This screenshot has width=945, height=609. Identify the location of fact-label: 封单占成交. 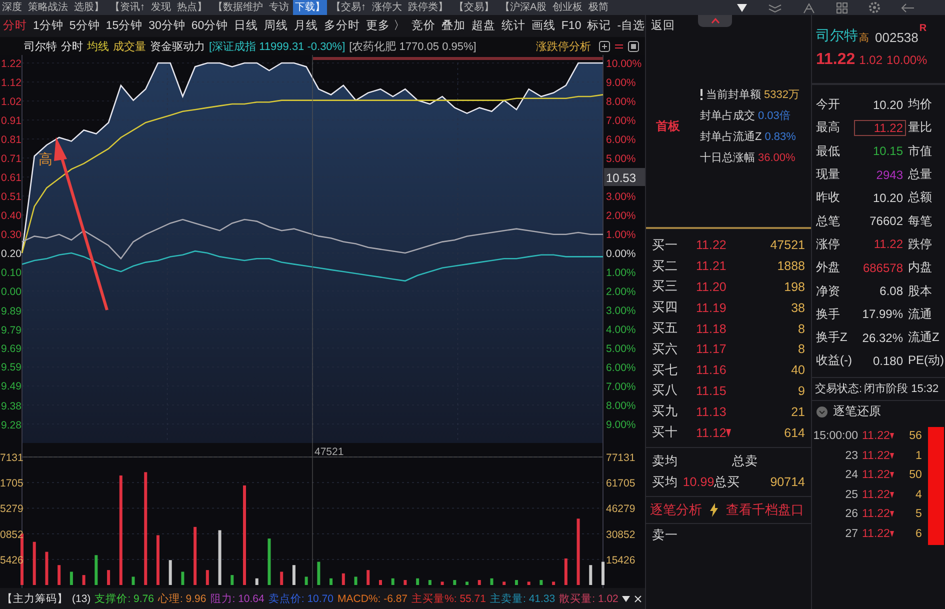
(727, 115).